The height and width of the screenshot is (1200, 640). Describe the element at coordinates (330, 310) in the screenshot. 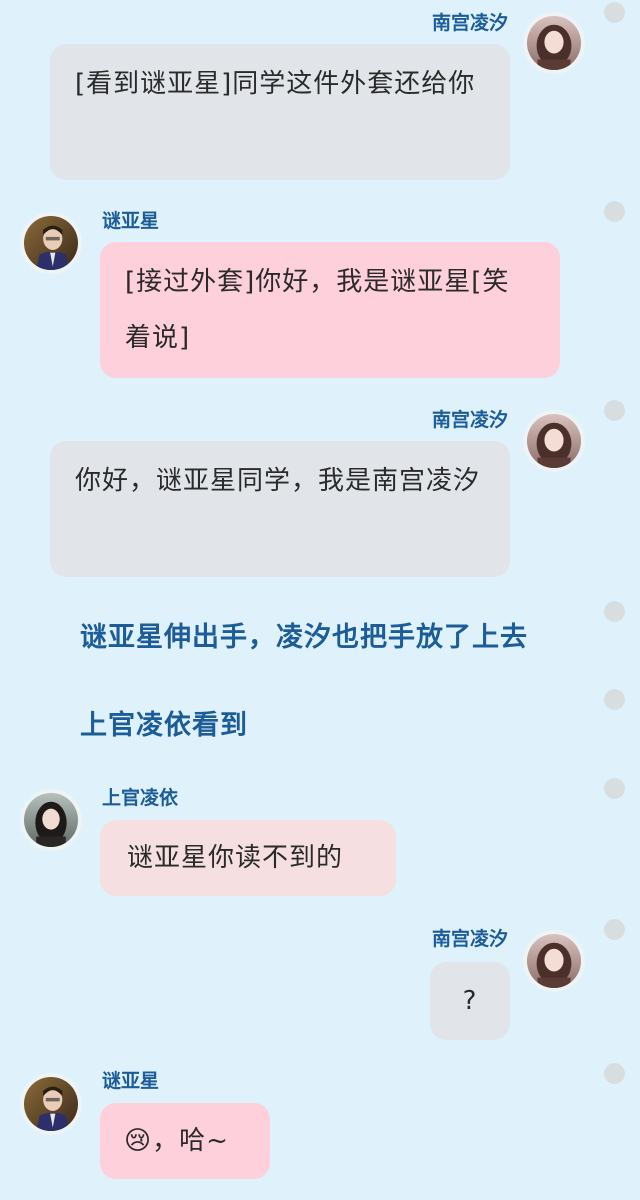

I see `message-bubble: [接过外套]你好，我是谜亚星[笑着说]` at that location.